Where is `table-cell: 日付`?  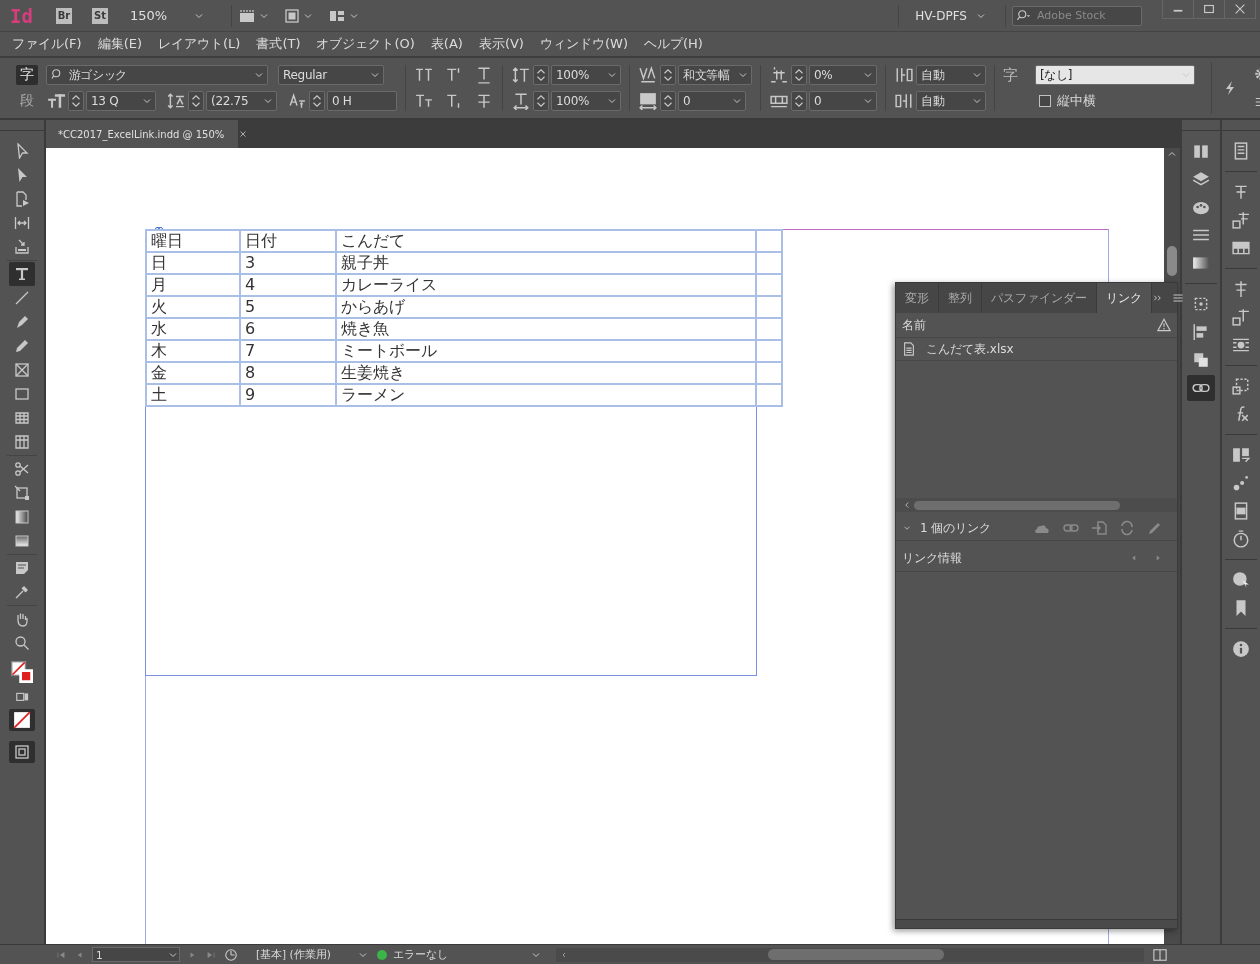
table-cell: 日付 is located at coordinates (288, 241).